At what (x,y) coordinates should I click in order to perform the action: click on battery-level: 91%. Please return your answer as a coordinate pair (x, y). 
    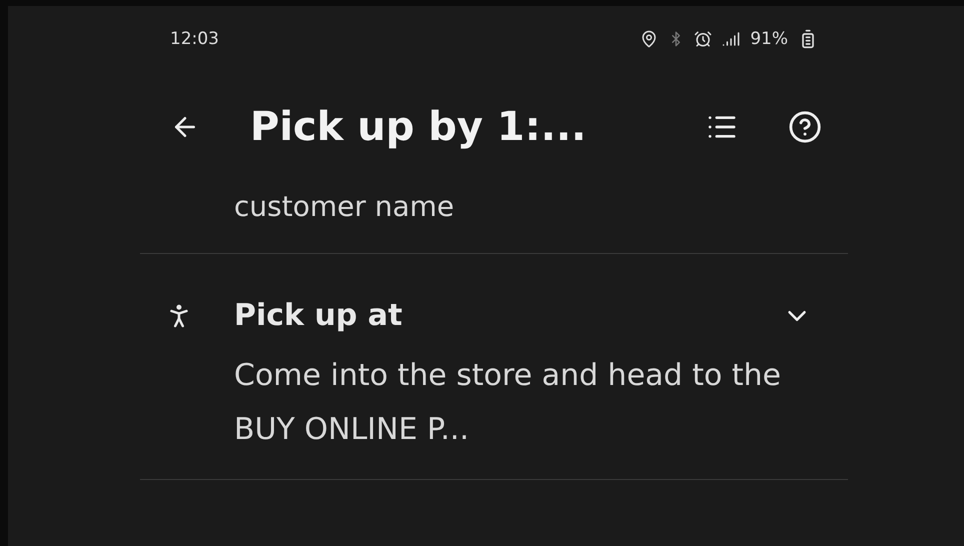
    Looking at the image, I should click on (769, 39).